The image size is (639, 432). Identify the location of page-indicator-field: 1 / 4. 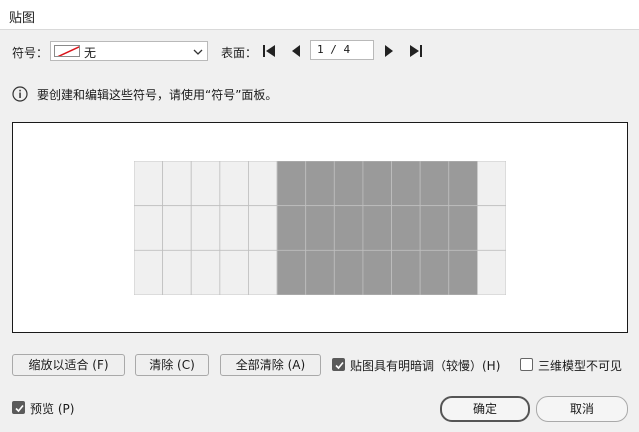
(342, 50).